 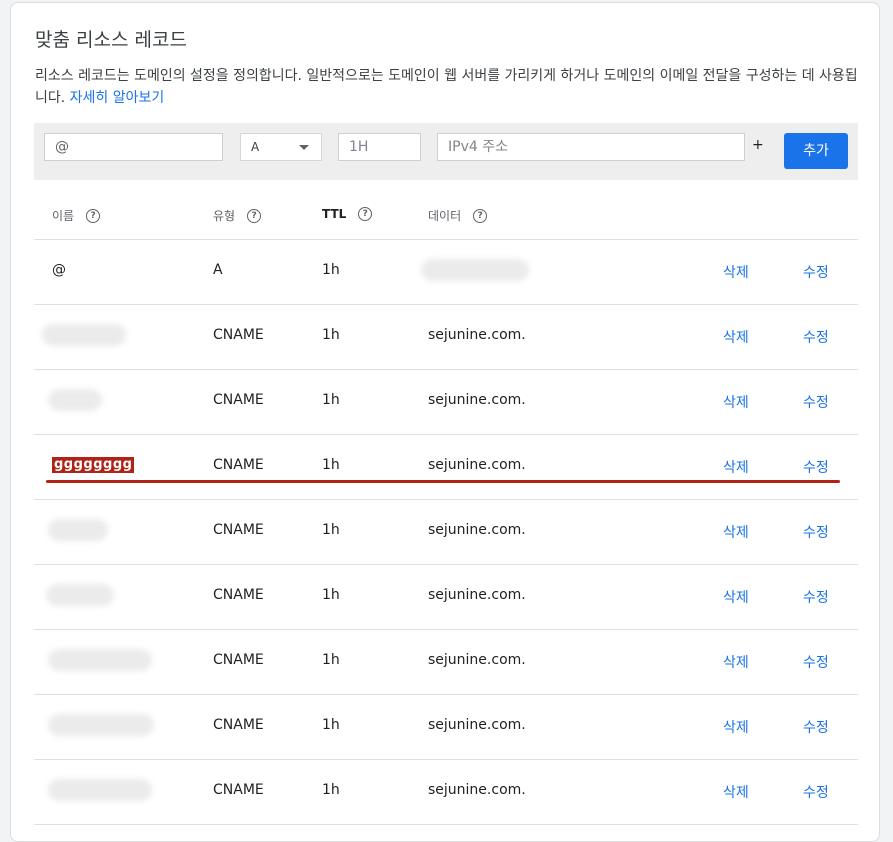 What do you see at coordinates (117, 98) in the screenshot?
I see `learn-more-link: 자세히 알아보기` at bounding box center [117, 98].